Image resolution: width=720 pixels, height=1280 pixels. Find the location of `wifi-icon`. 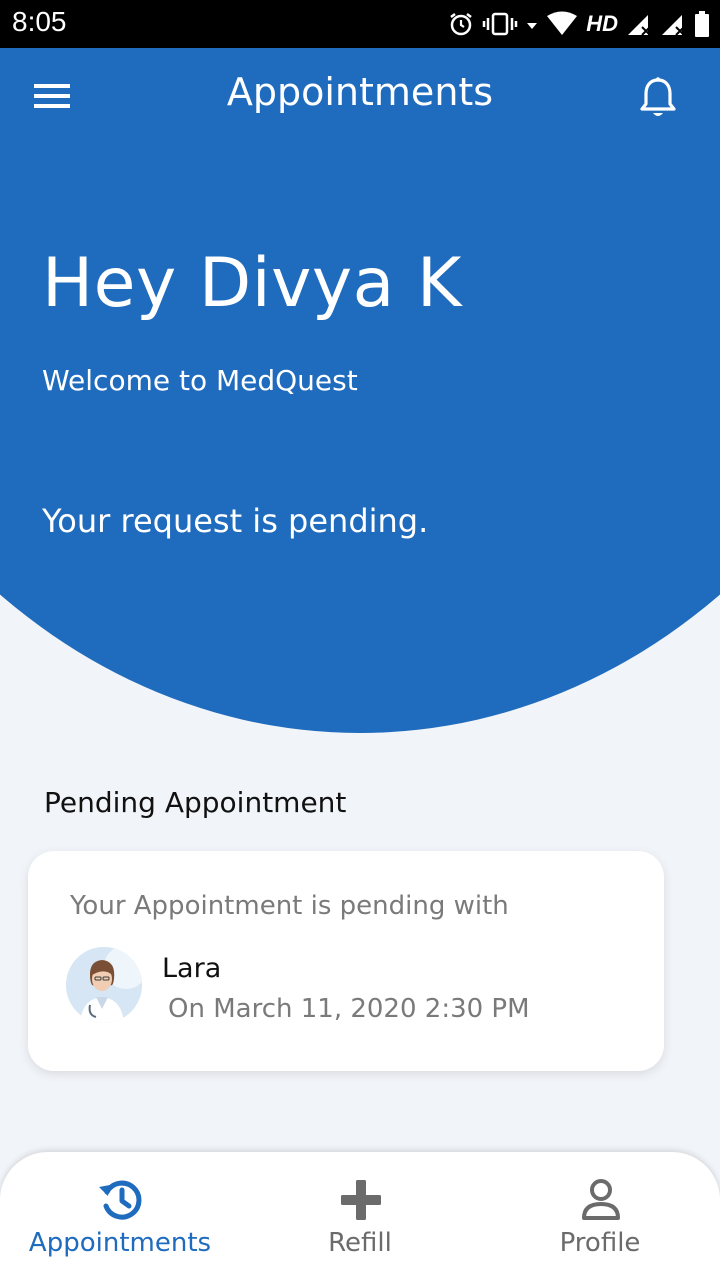

wifi-icon is located at coordinates (562, 23).